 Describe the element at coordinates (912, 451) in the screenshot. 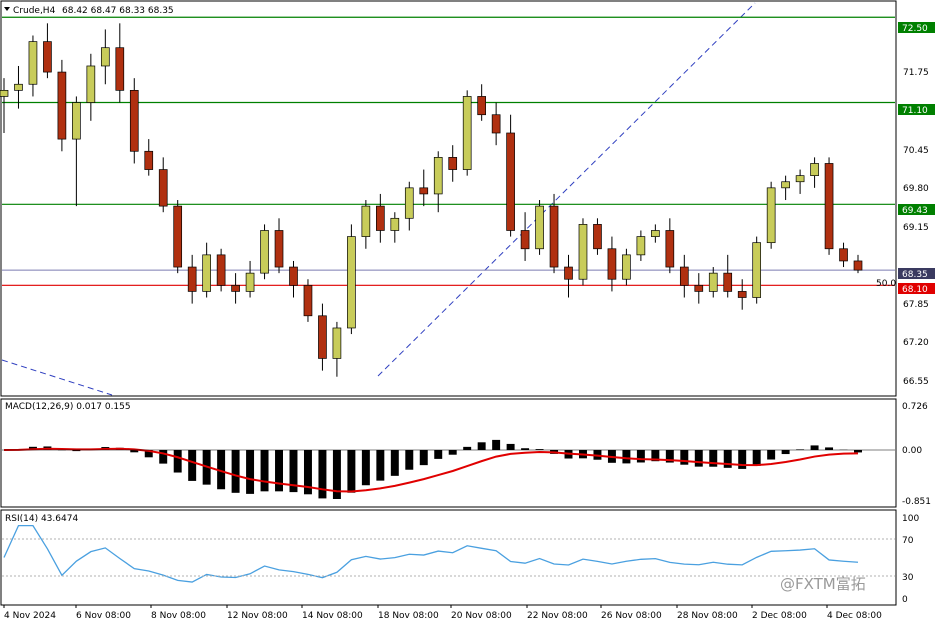

I see `macd-axis-zero: 0.00` at that location.